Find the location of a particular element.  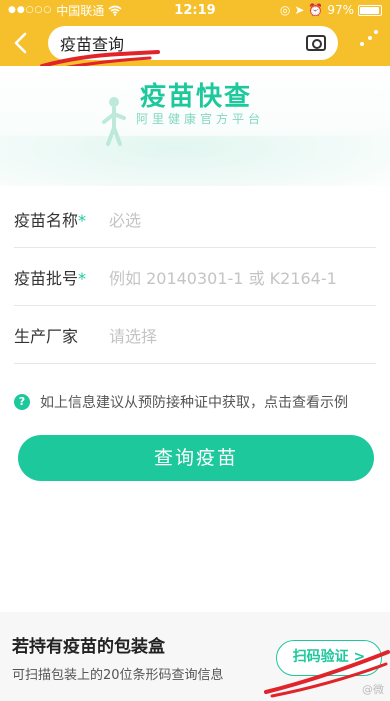

vaccine-name-placeholder: 必选 is located at coordinates (125, 220).